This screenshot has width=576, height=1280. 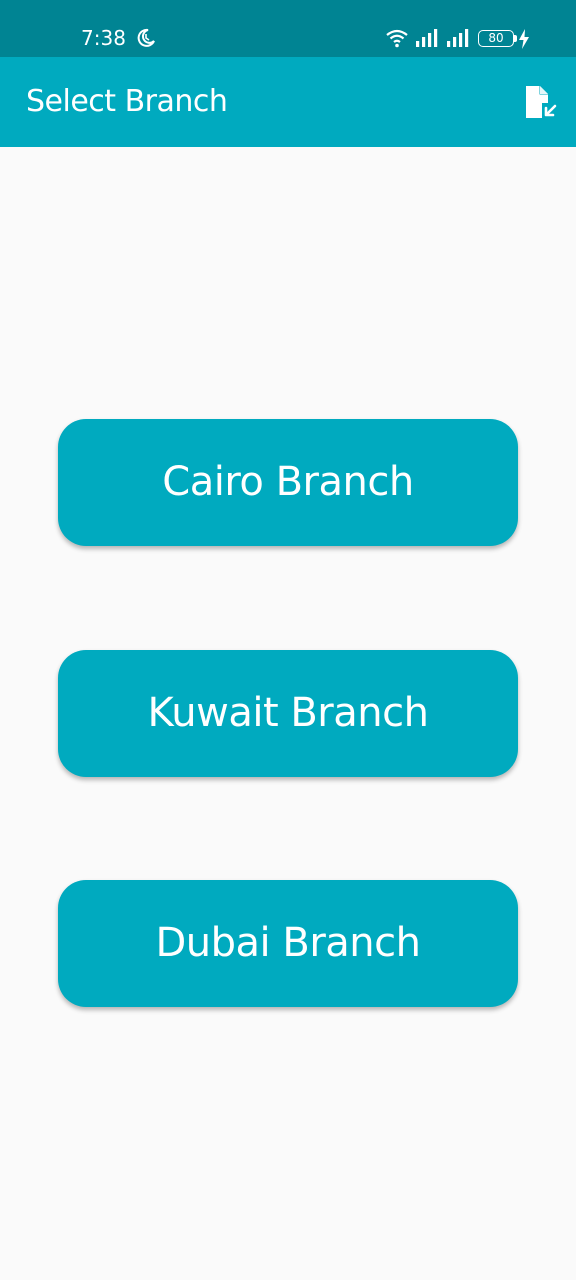 I want to click on kuwait-branch-button: Kuwait Branch, so click(x=288, y=713).